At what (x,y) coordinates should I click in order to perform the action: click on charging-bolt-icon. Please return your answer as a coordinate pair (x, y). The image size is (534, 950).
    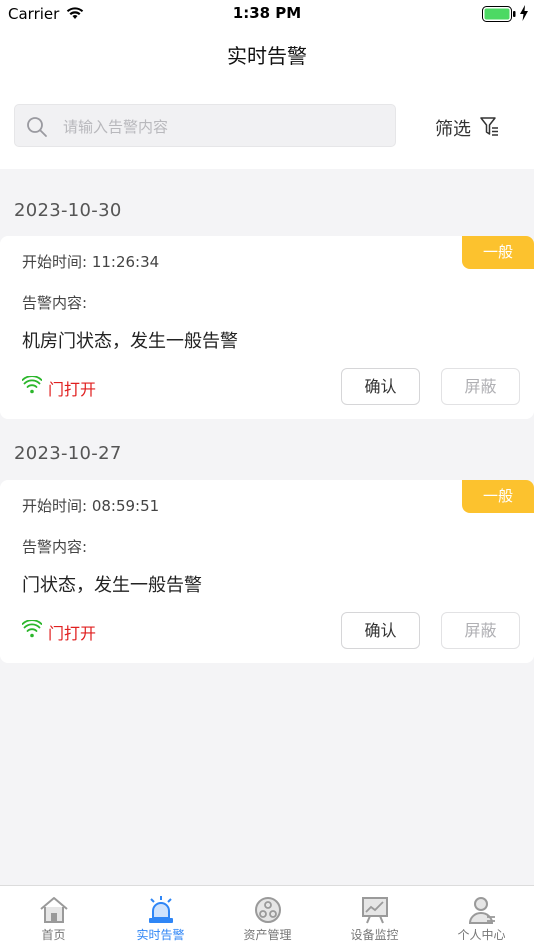
    Looking at the image, I should click on (524, 15).